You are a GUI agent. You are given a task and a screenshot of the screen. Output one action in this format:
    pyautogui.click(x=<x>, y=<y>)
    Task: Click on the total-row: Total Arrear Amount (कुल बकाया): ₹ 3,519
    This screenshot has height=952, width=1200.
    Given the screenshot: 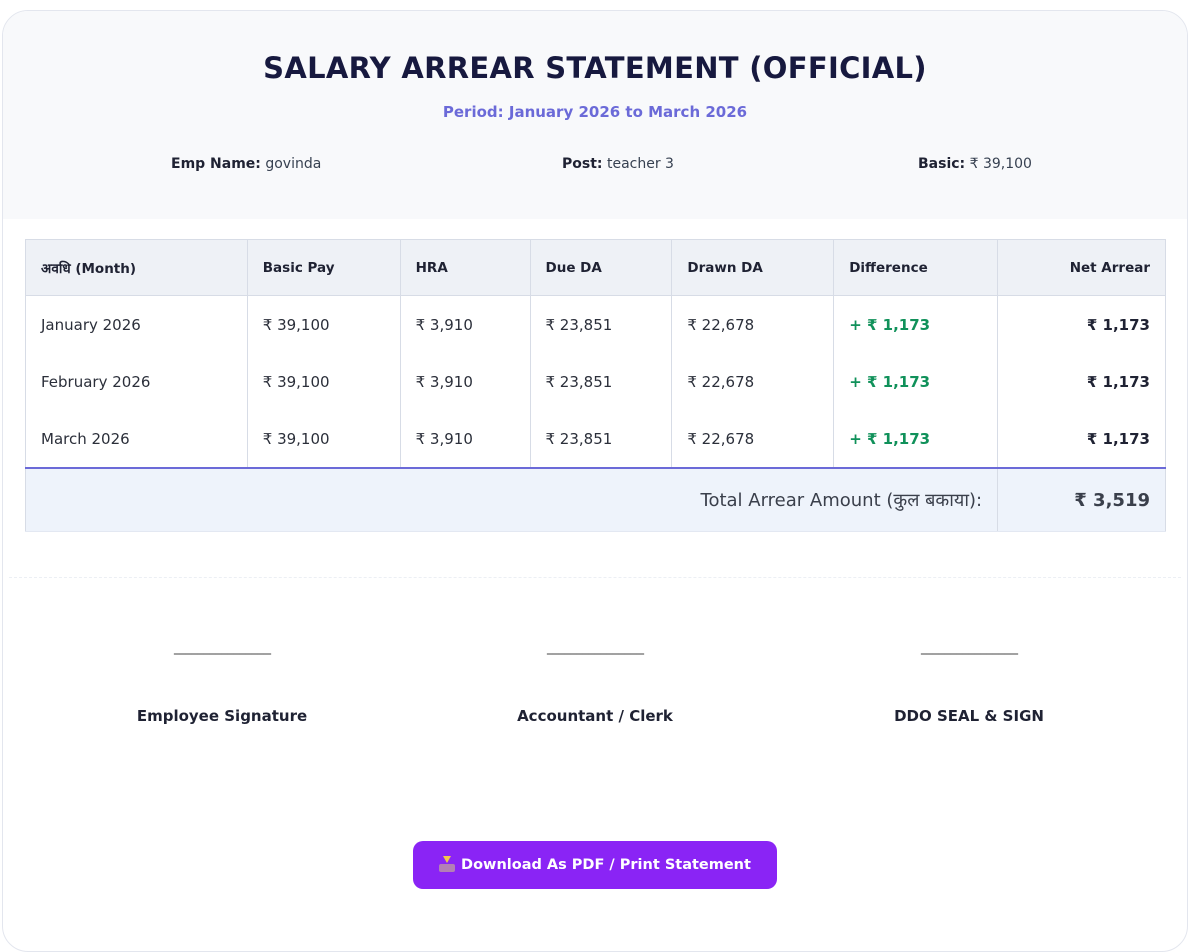 What is the action you would take?
    pyautogui.click(x=595, y=500)
    